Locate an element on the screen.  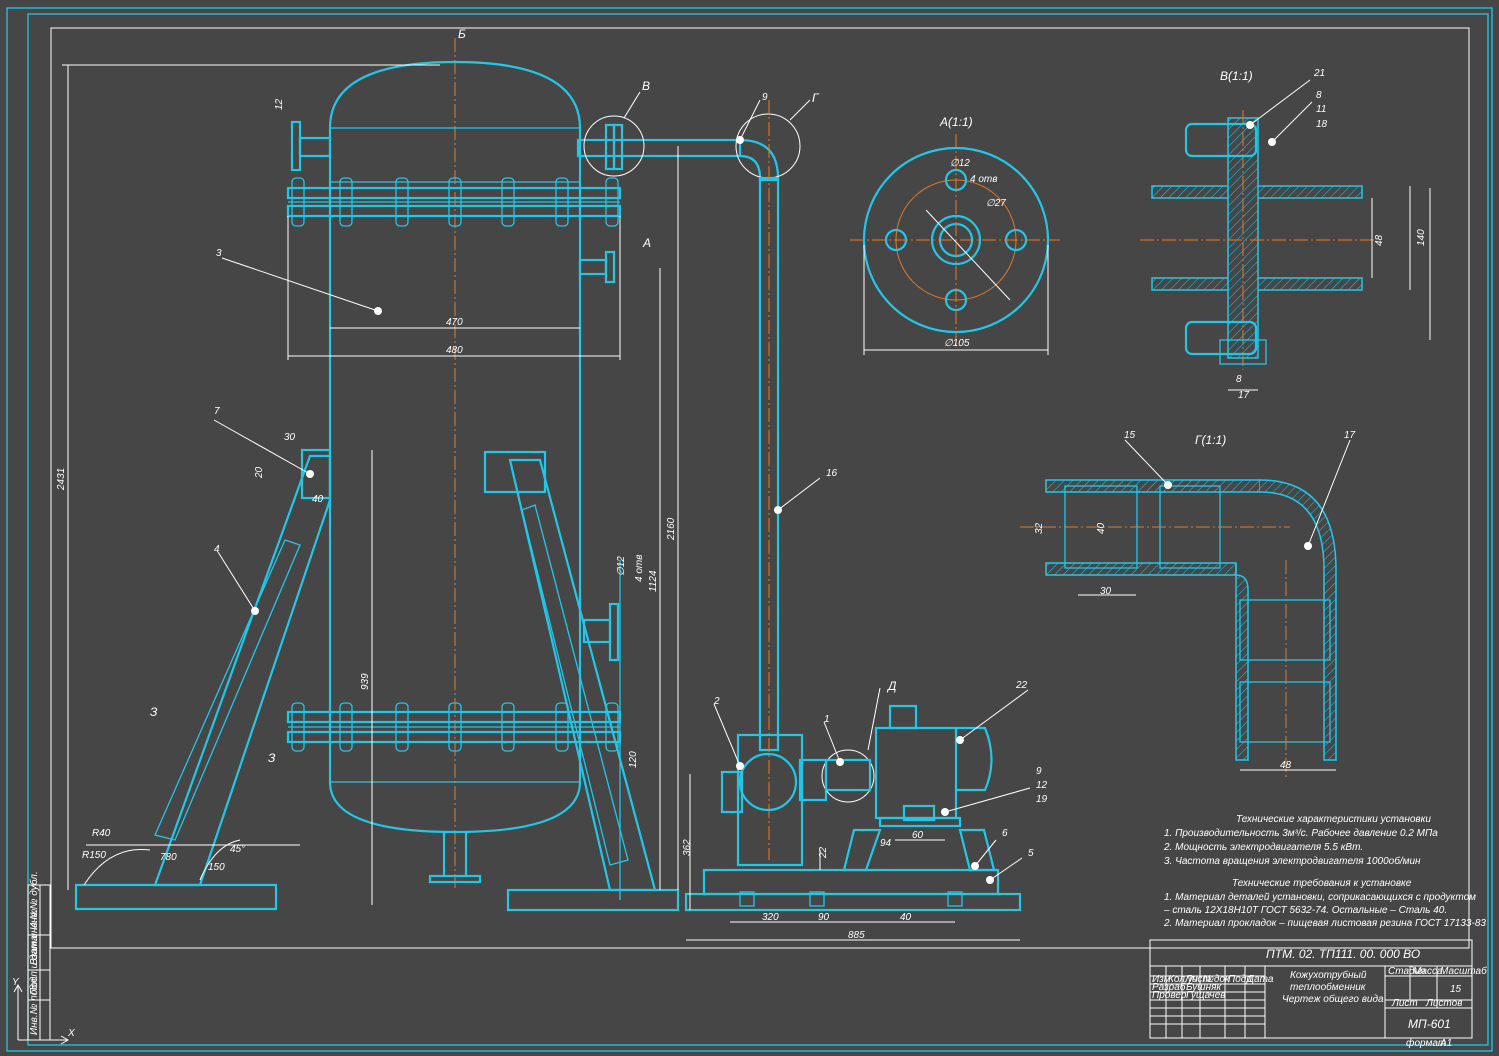
dim-d140: 140 is located at coordinates (1421, 237).